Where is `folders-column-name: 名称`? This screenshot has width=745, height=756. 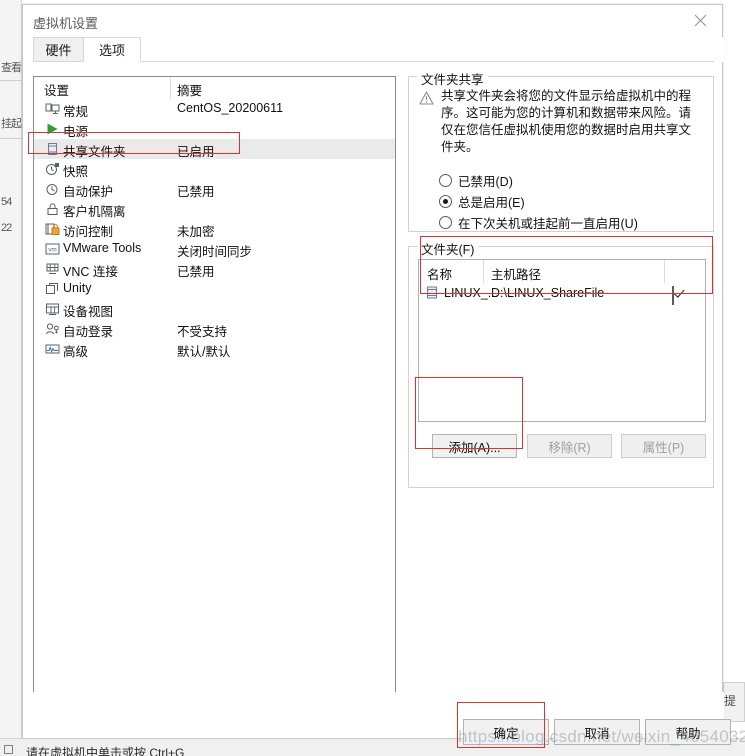
folders-column-name: 名称 is located at coordinates (440, 275).